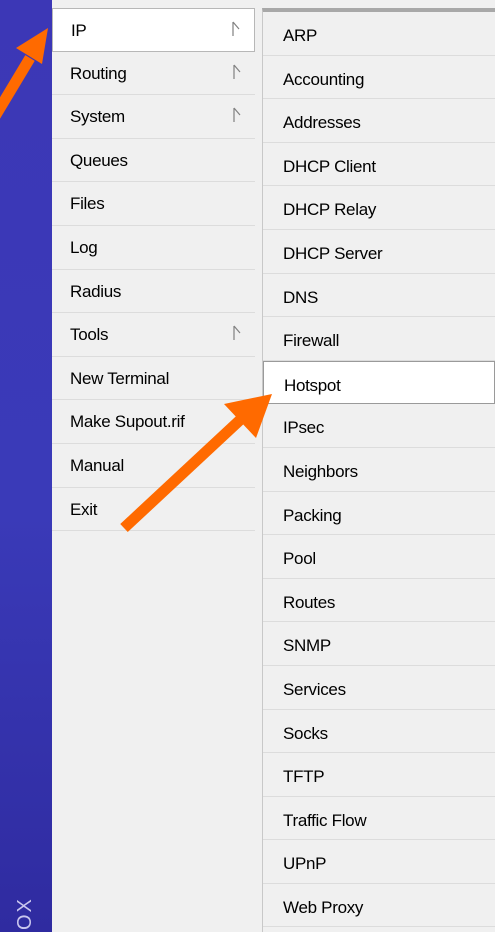 The width and height of the screenshot is (495, 932). Describe the element at coordinates (153, 117) in the screenshot. I see `menu-item-system: System` at that location.